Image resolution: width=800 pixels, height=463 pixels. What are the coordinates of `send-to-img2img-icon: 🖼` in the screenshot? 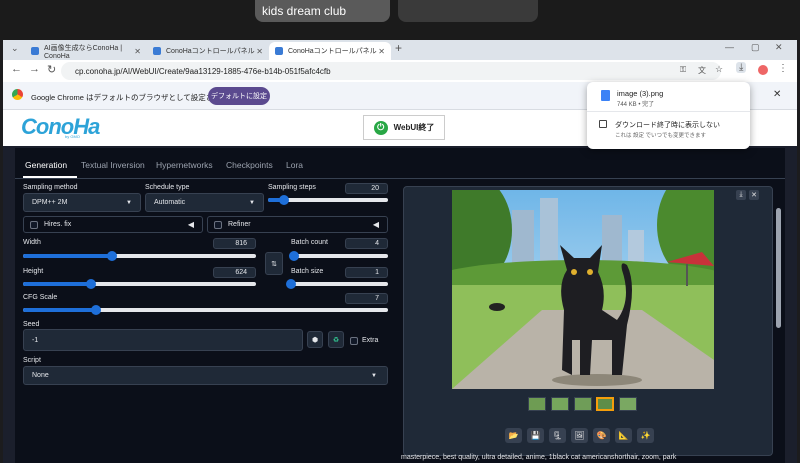 It's located at (579, 435).